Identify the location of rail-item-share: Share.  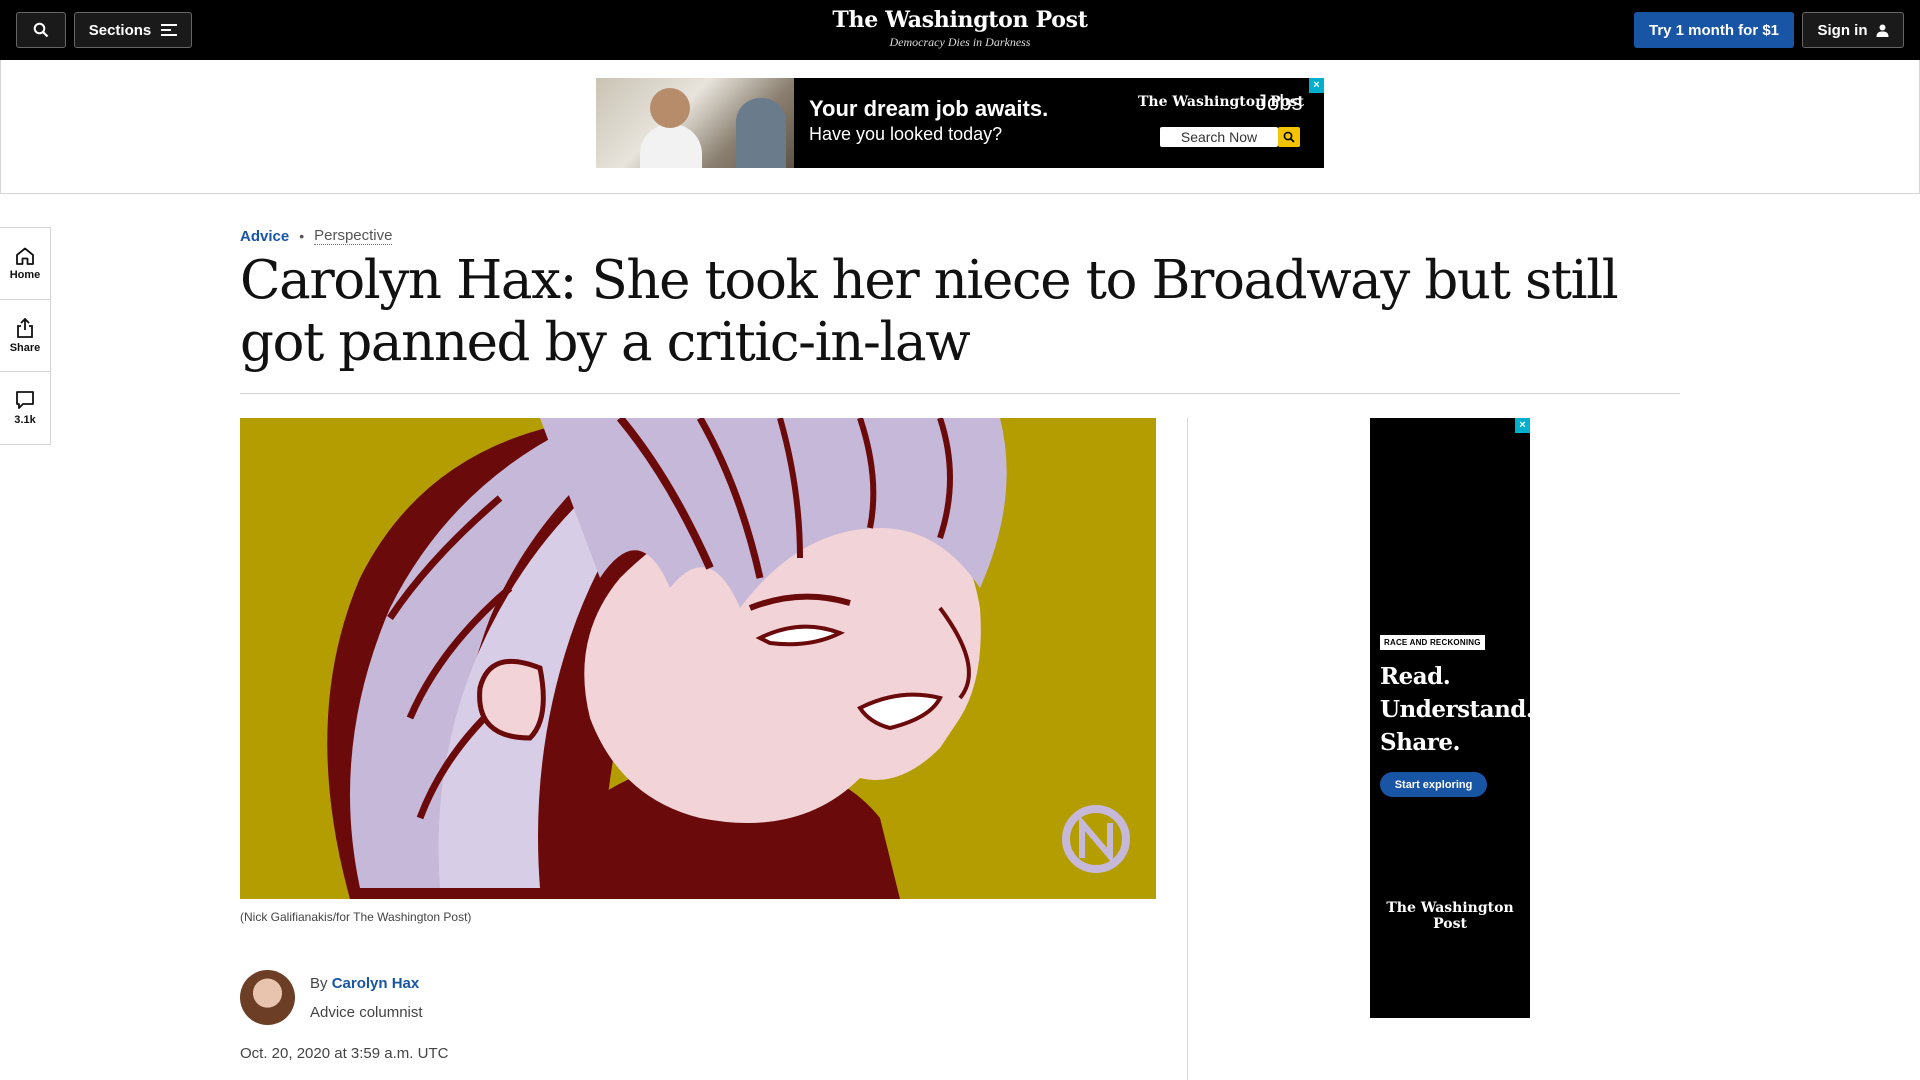
(25, 336).